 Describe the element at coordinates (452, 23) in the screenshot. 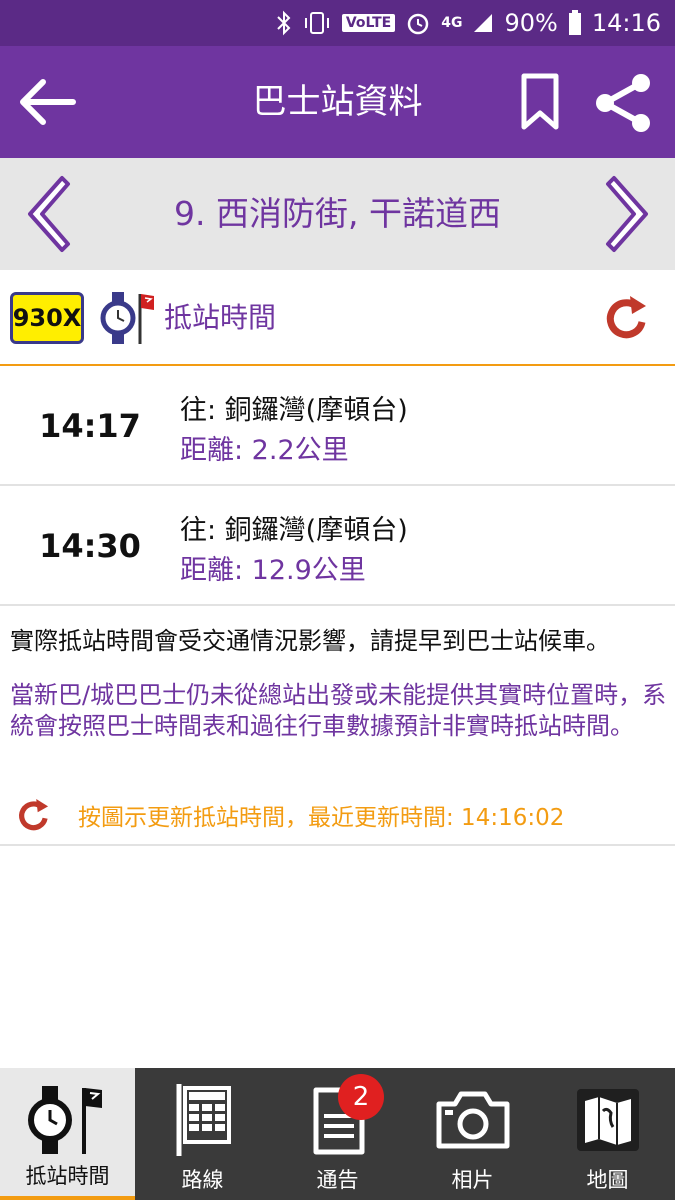

I see `network-type: 4G` at that location.